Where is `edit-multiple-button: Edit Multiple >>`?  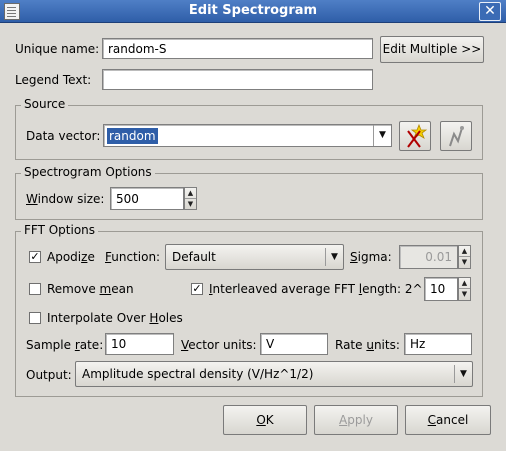 edit-multiple-button: Edit Multiple >> is located at coordinates (432, 49).